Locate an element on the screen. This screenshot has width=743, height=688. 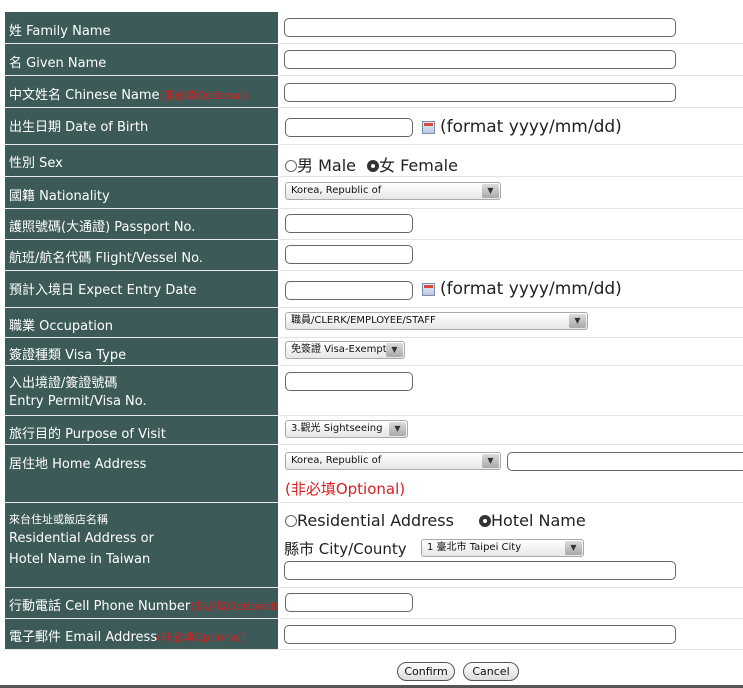
passport-label: 護照號碼(大通證) Passport No. is located at coordinates (102, 227).